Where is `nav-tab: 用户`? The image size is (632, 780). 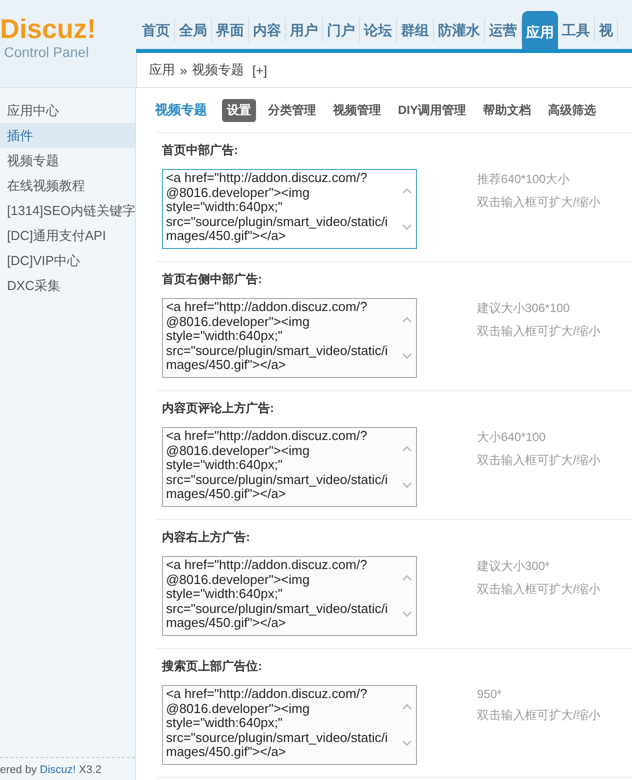
nav-tab: 用户 is located at coordinates (304, 30).